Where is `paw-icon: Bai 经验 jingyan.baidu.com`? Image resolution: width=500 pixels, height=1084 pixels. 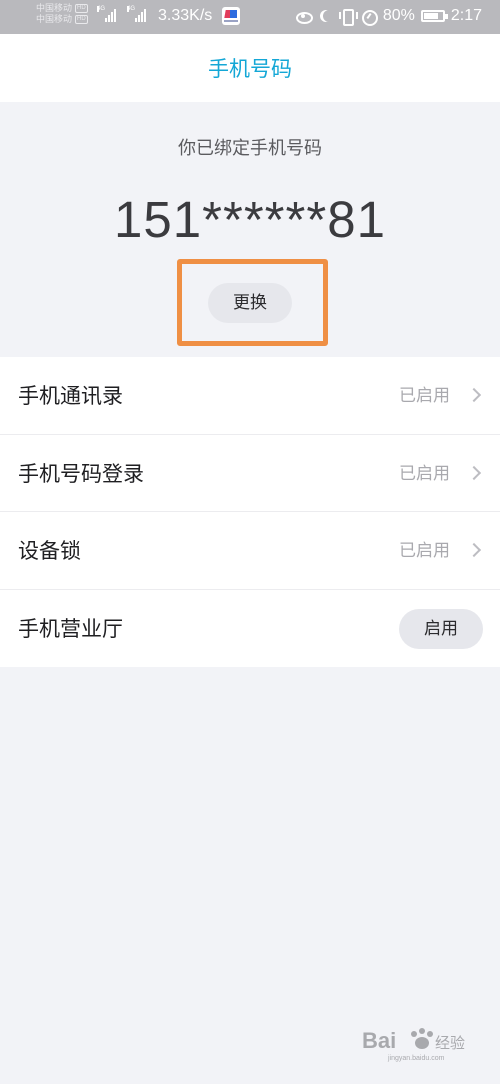
paw-icon: Bai 经验 jingyan.baidu.com is located at coordinates (413, 1045).